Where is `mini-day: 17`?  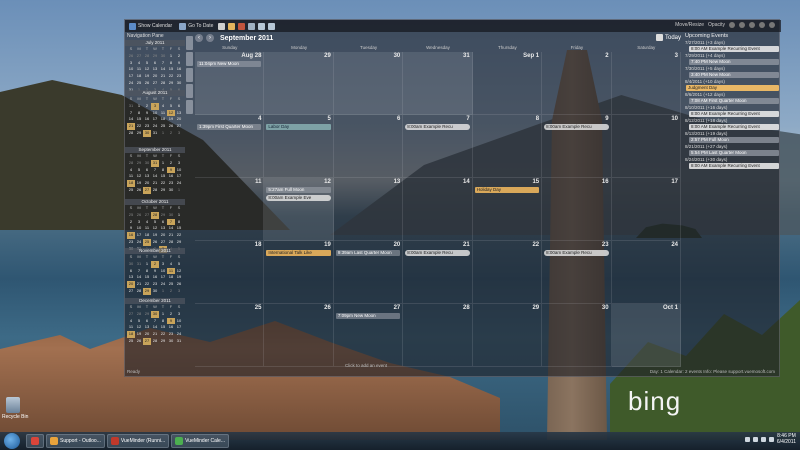 mini-day: 17 is located at coordinates (163, 277).